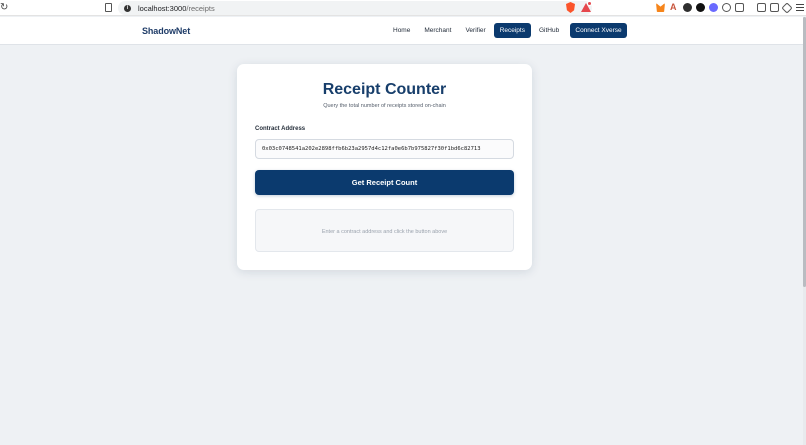  I want to click on contract-address-input, so click(384, 149).